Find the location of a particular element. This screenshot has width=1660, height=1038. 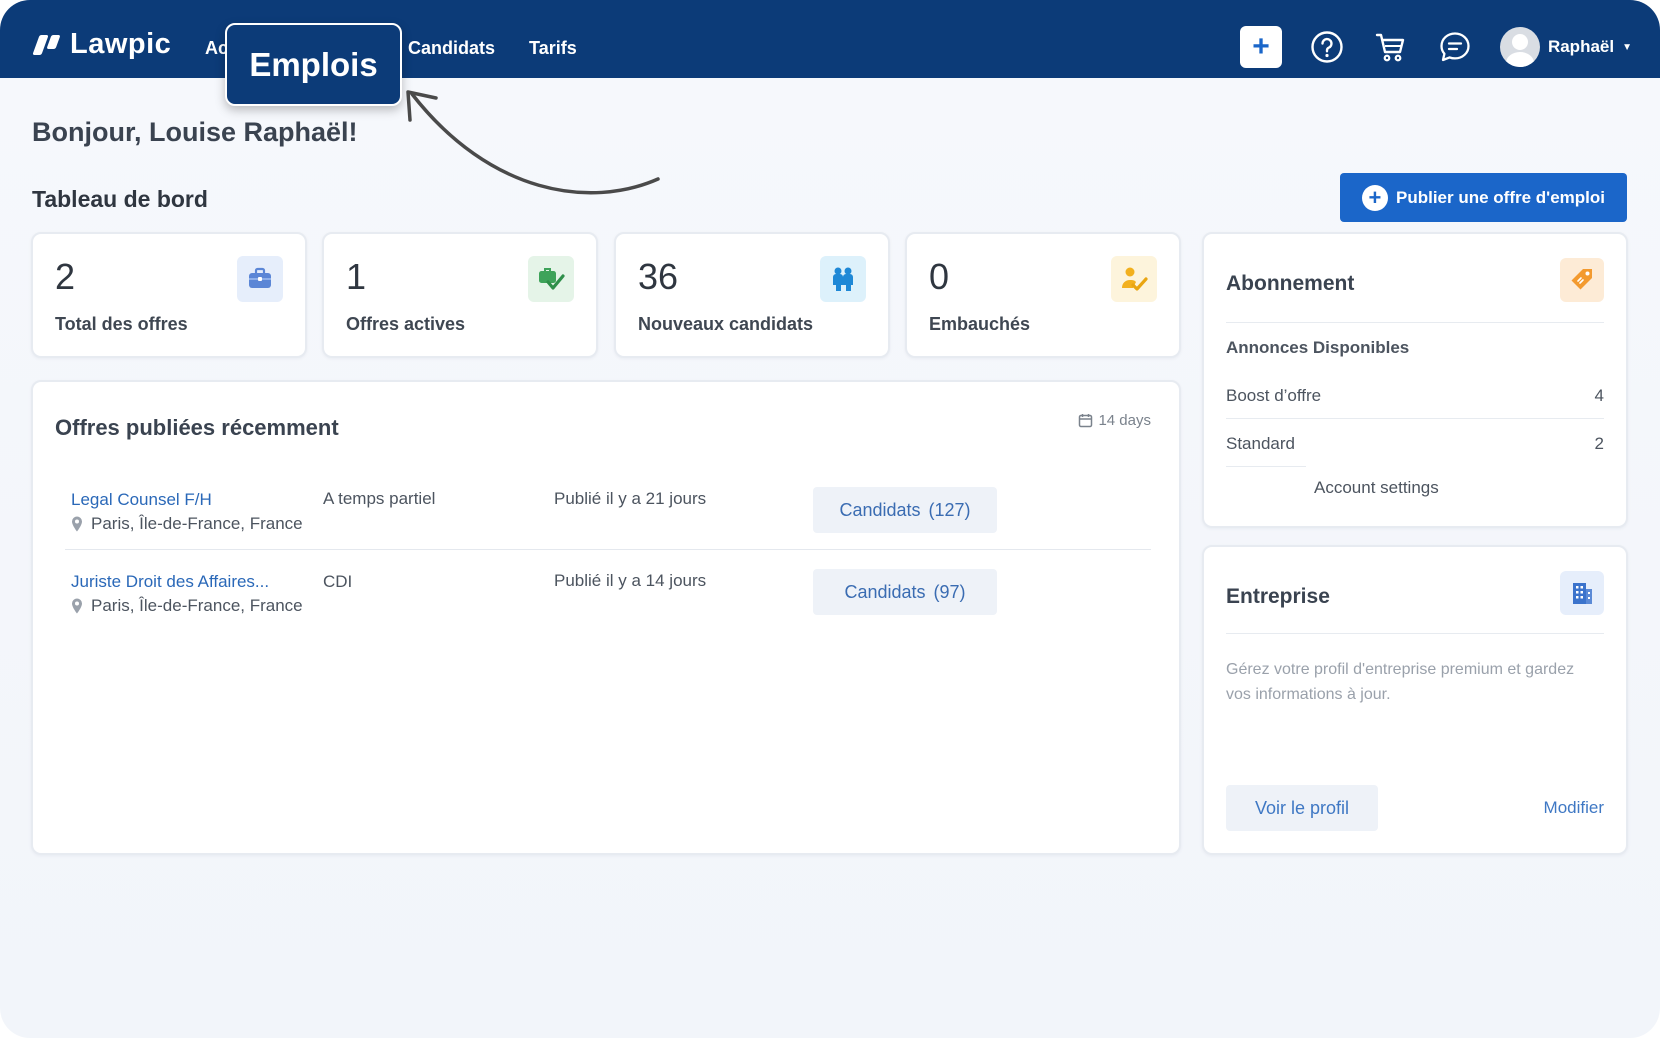

create-button: + is located at coordinates (1260, 47).